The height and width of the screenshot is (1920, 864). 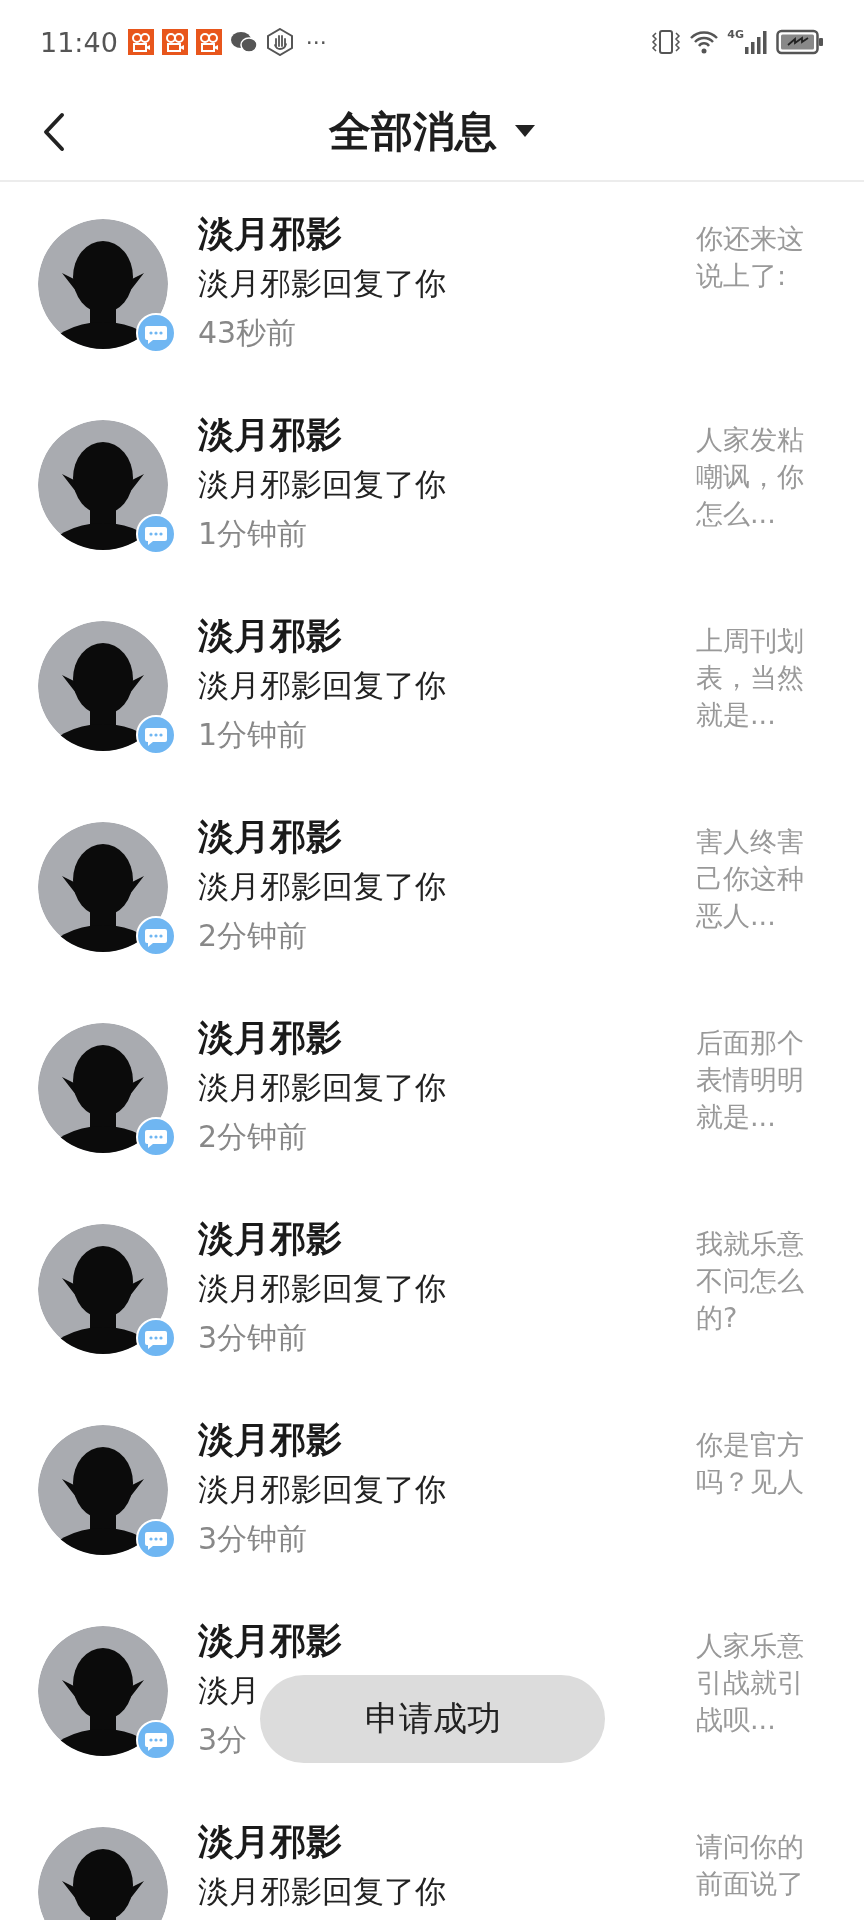 I want to click on message-time: 3分, so click(x=223, y=1740).